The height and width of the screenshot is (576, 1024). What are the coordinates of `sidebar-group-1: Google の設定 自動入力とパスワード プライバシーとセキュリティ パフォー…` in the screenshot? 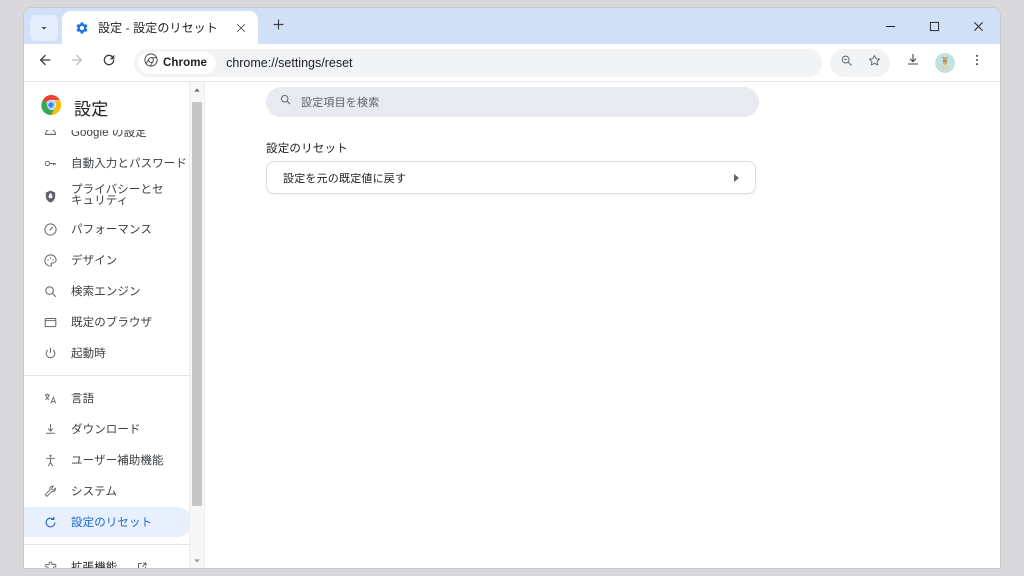 It's located at (114, 249).